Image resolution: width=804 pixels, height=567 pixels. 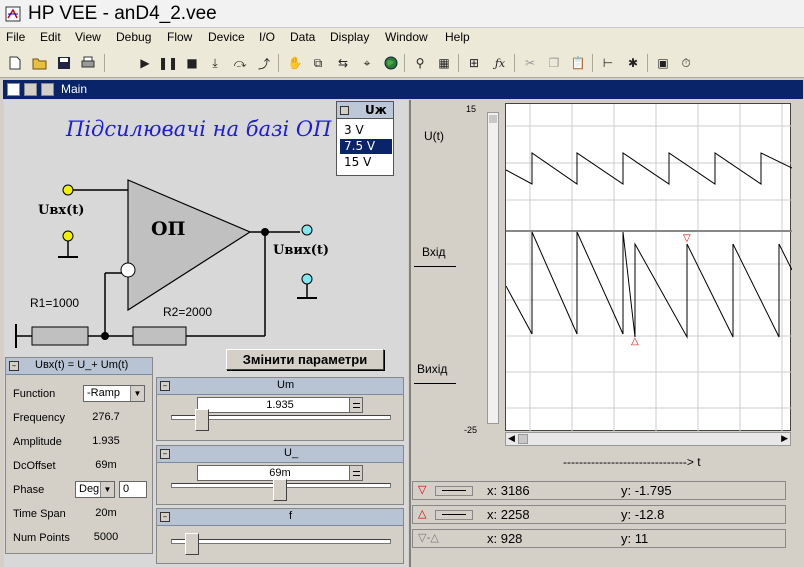 What do you see at coordinates (428, 537) in the screenshot?
I see `marker-delta-icon: ▽-△` at bounding box center [428, 537].